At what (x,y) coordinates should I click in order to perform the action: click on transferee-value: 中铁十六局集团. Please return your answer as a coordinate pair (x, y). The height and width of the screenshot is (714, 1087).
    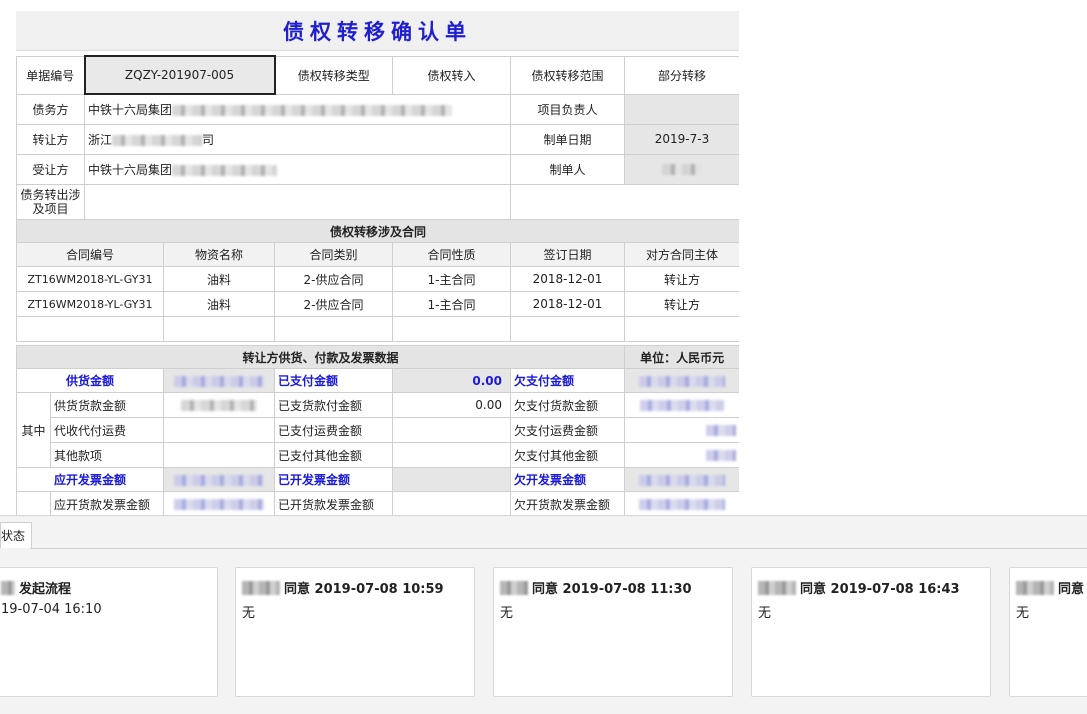
    Looking at the image, I should click on (130, 169).